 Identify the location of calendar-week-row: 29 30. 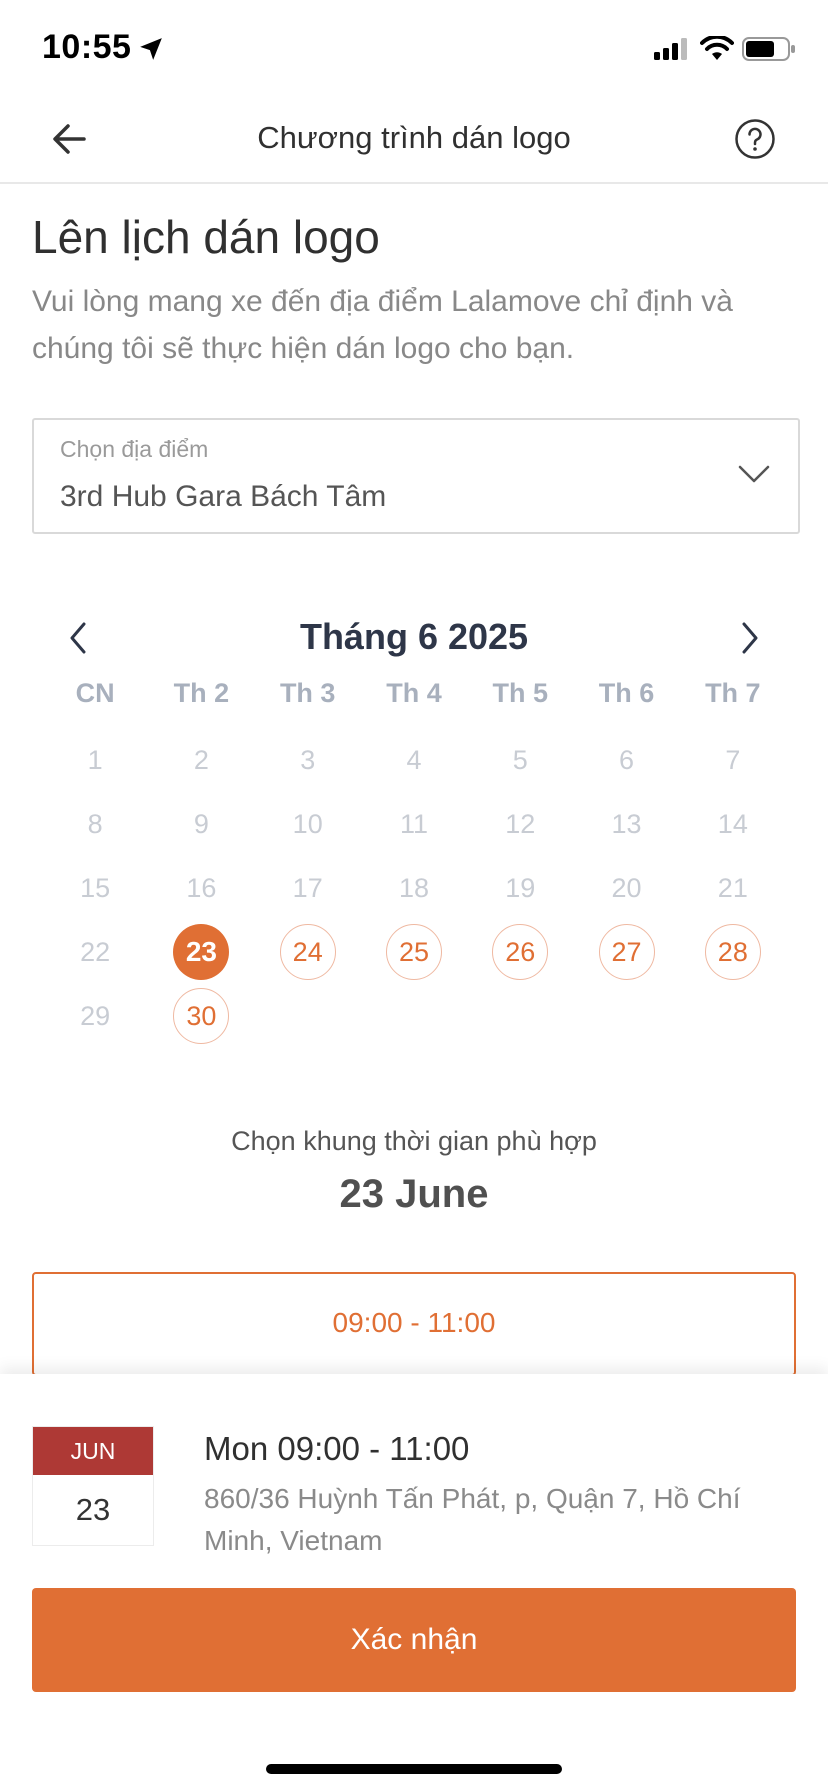
(414, 1016).